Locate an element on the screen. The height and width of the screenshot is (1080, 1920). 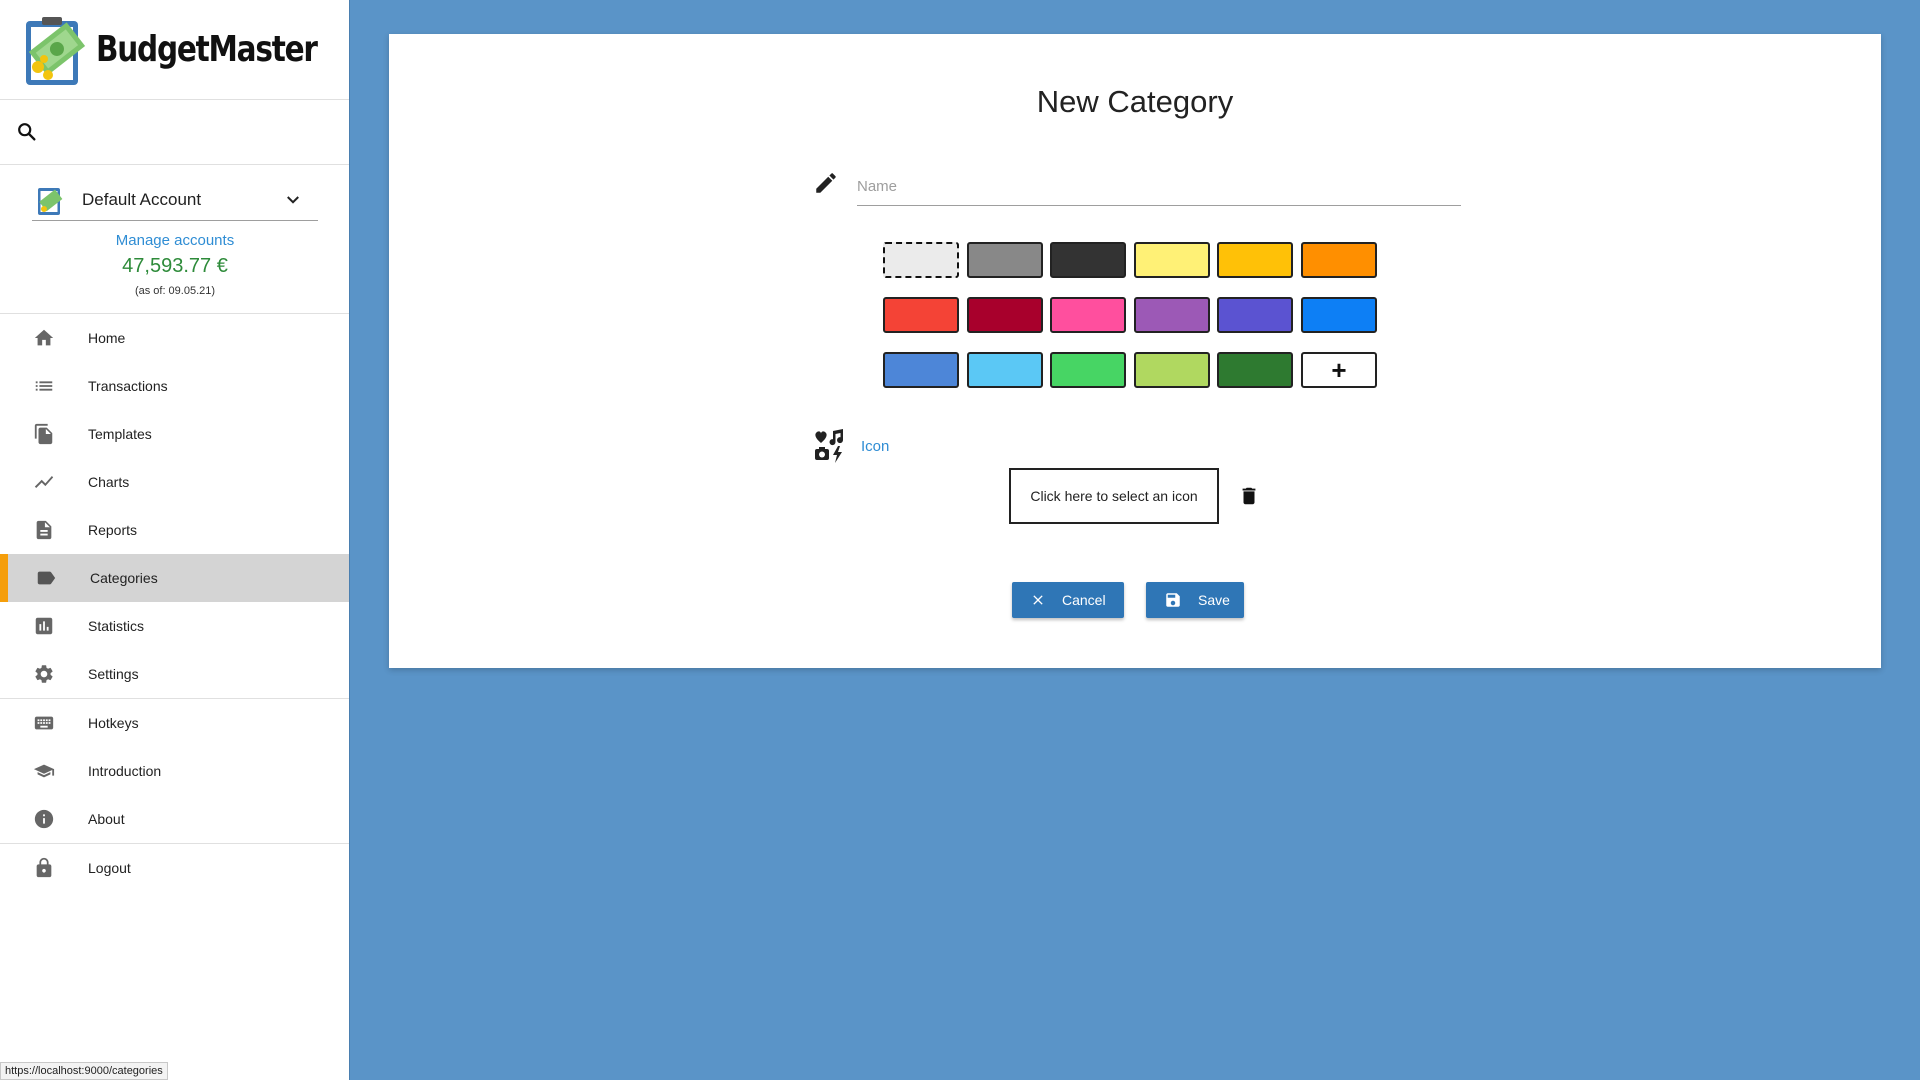
nav-item-categories: Categories is located at coordinates (174, 578).